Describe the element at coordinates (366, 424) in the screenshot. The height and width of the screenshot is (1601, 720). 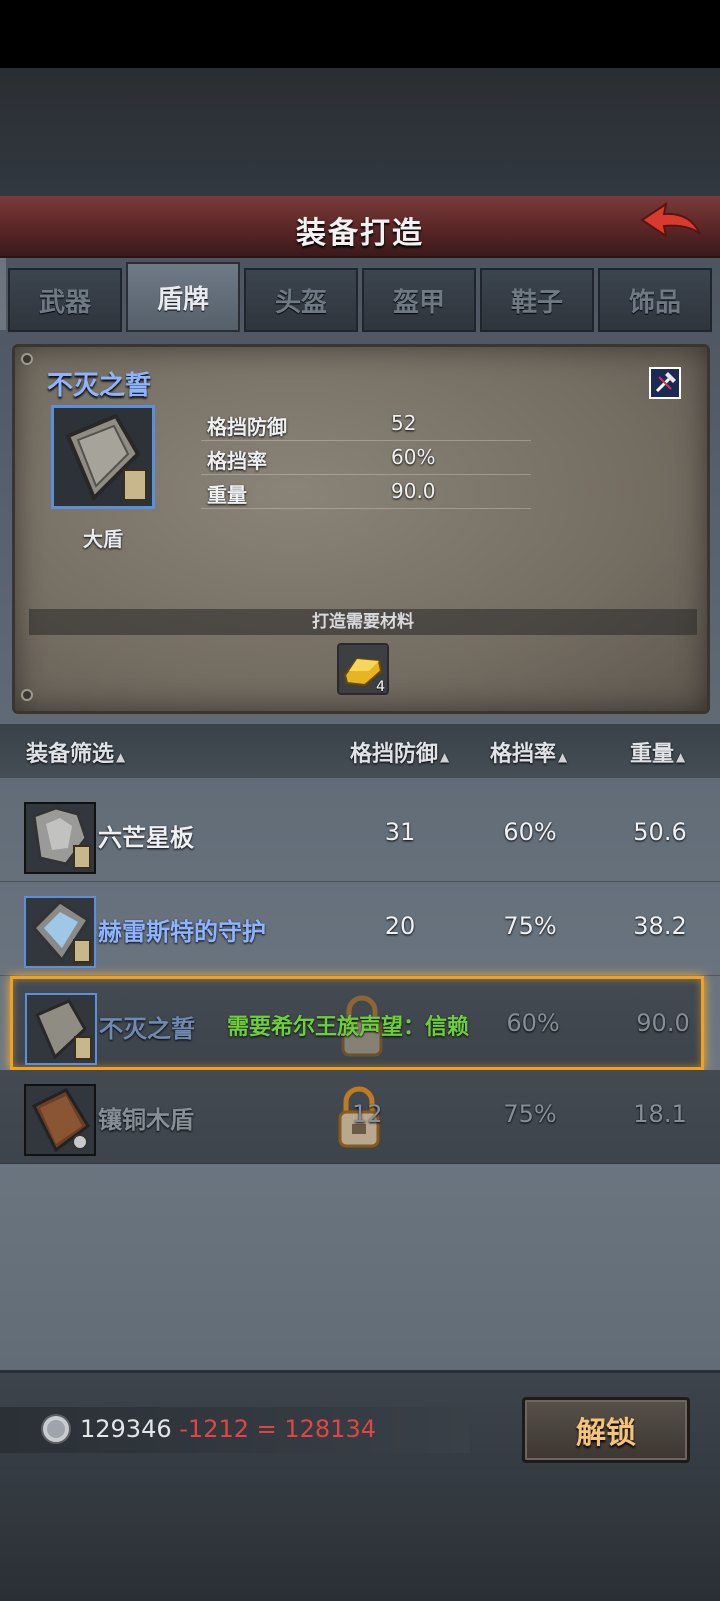
I see `stat-row-block-def: 格挡防御 52` at that location.